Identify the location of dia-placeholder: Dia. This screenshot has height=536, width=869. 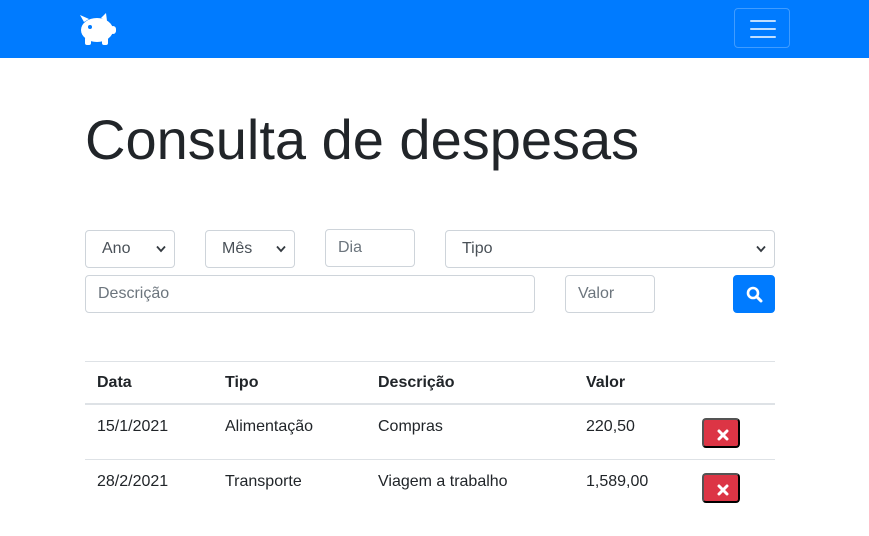
(350, 247).